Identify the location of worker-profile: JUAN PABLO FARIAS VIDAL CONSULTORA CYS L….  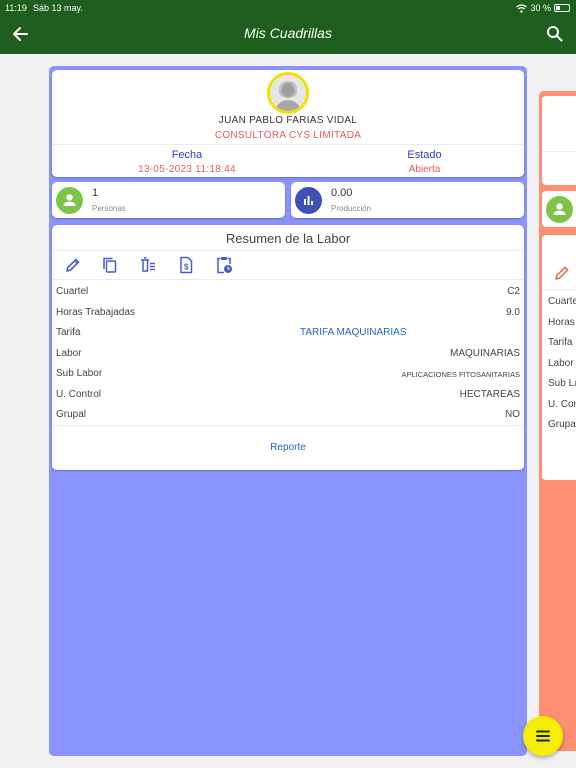
(288, 123).